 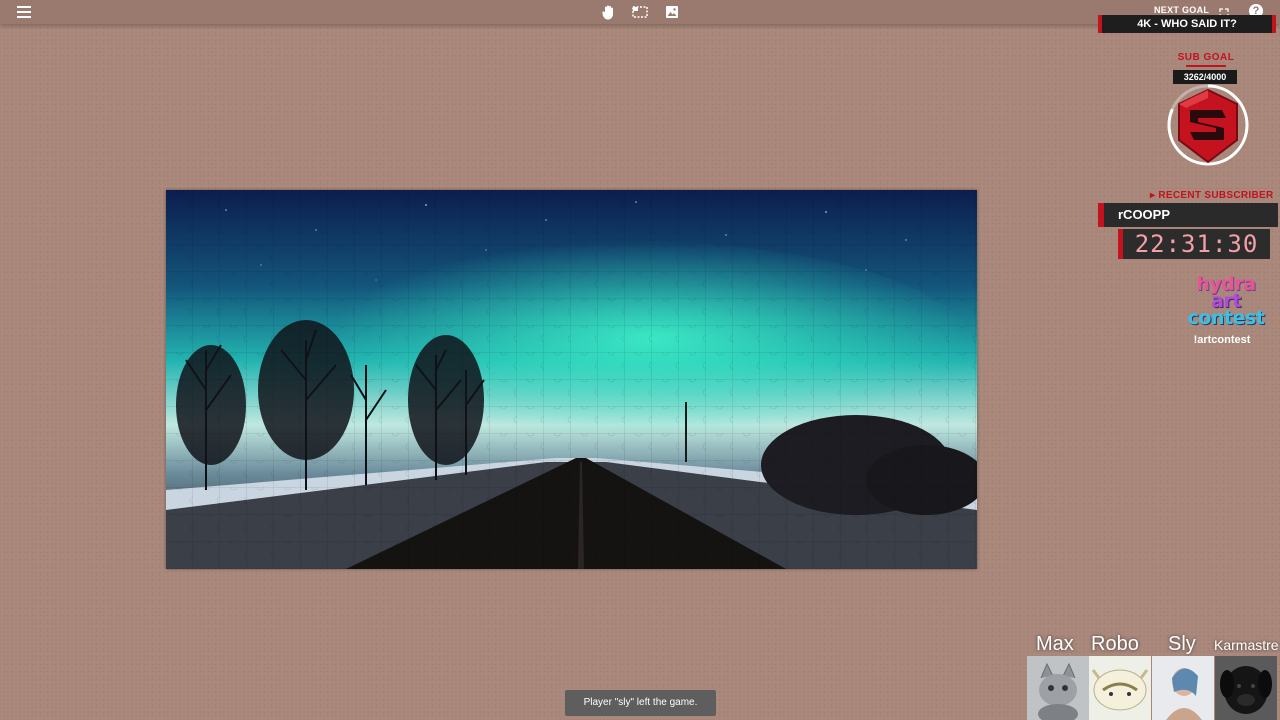 I want to click on cat-avatar, so click(x=1058, y=688).